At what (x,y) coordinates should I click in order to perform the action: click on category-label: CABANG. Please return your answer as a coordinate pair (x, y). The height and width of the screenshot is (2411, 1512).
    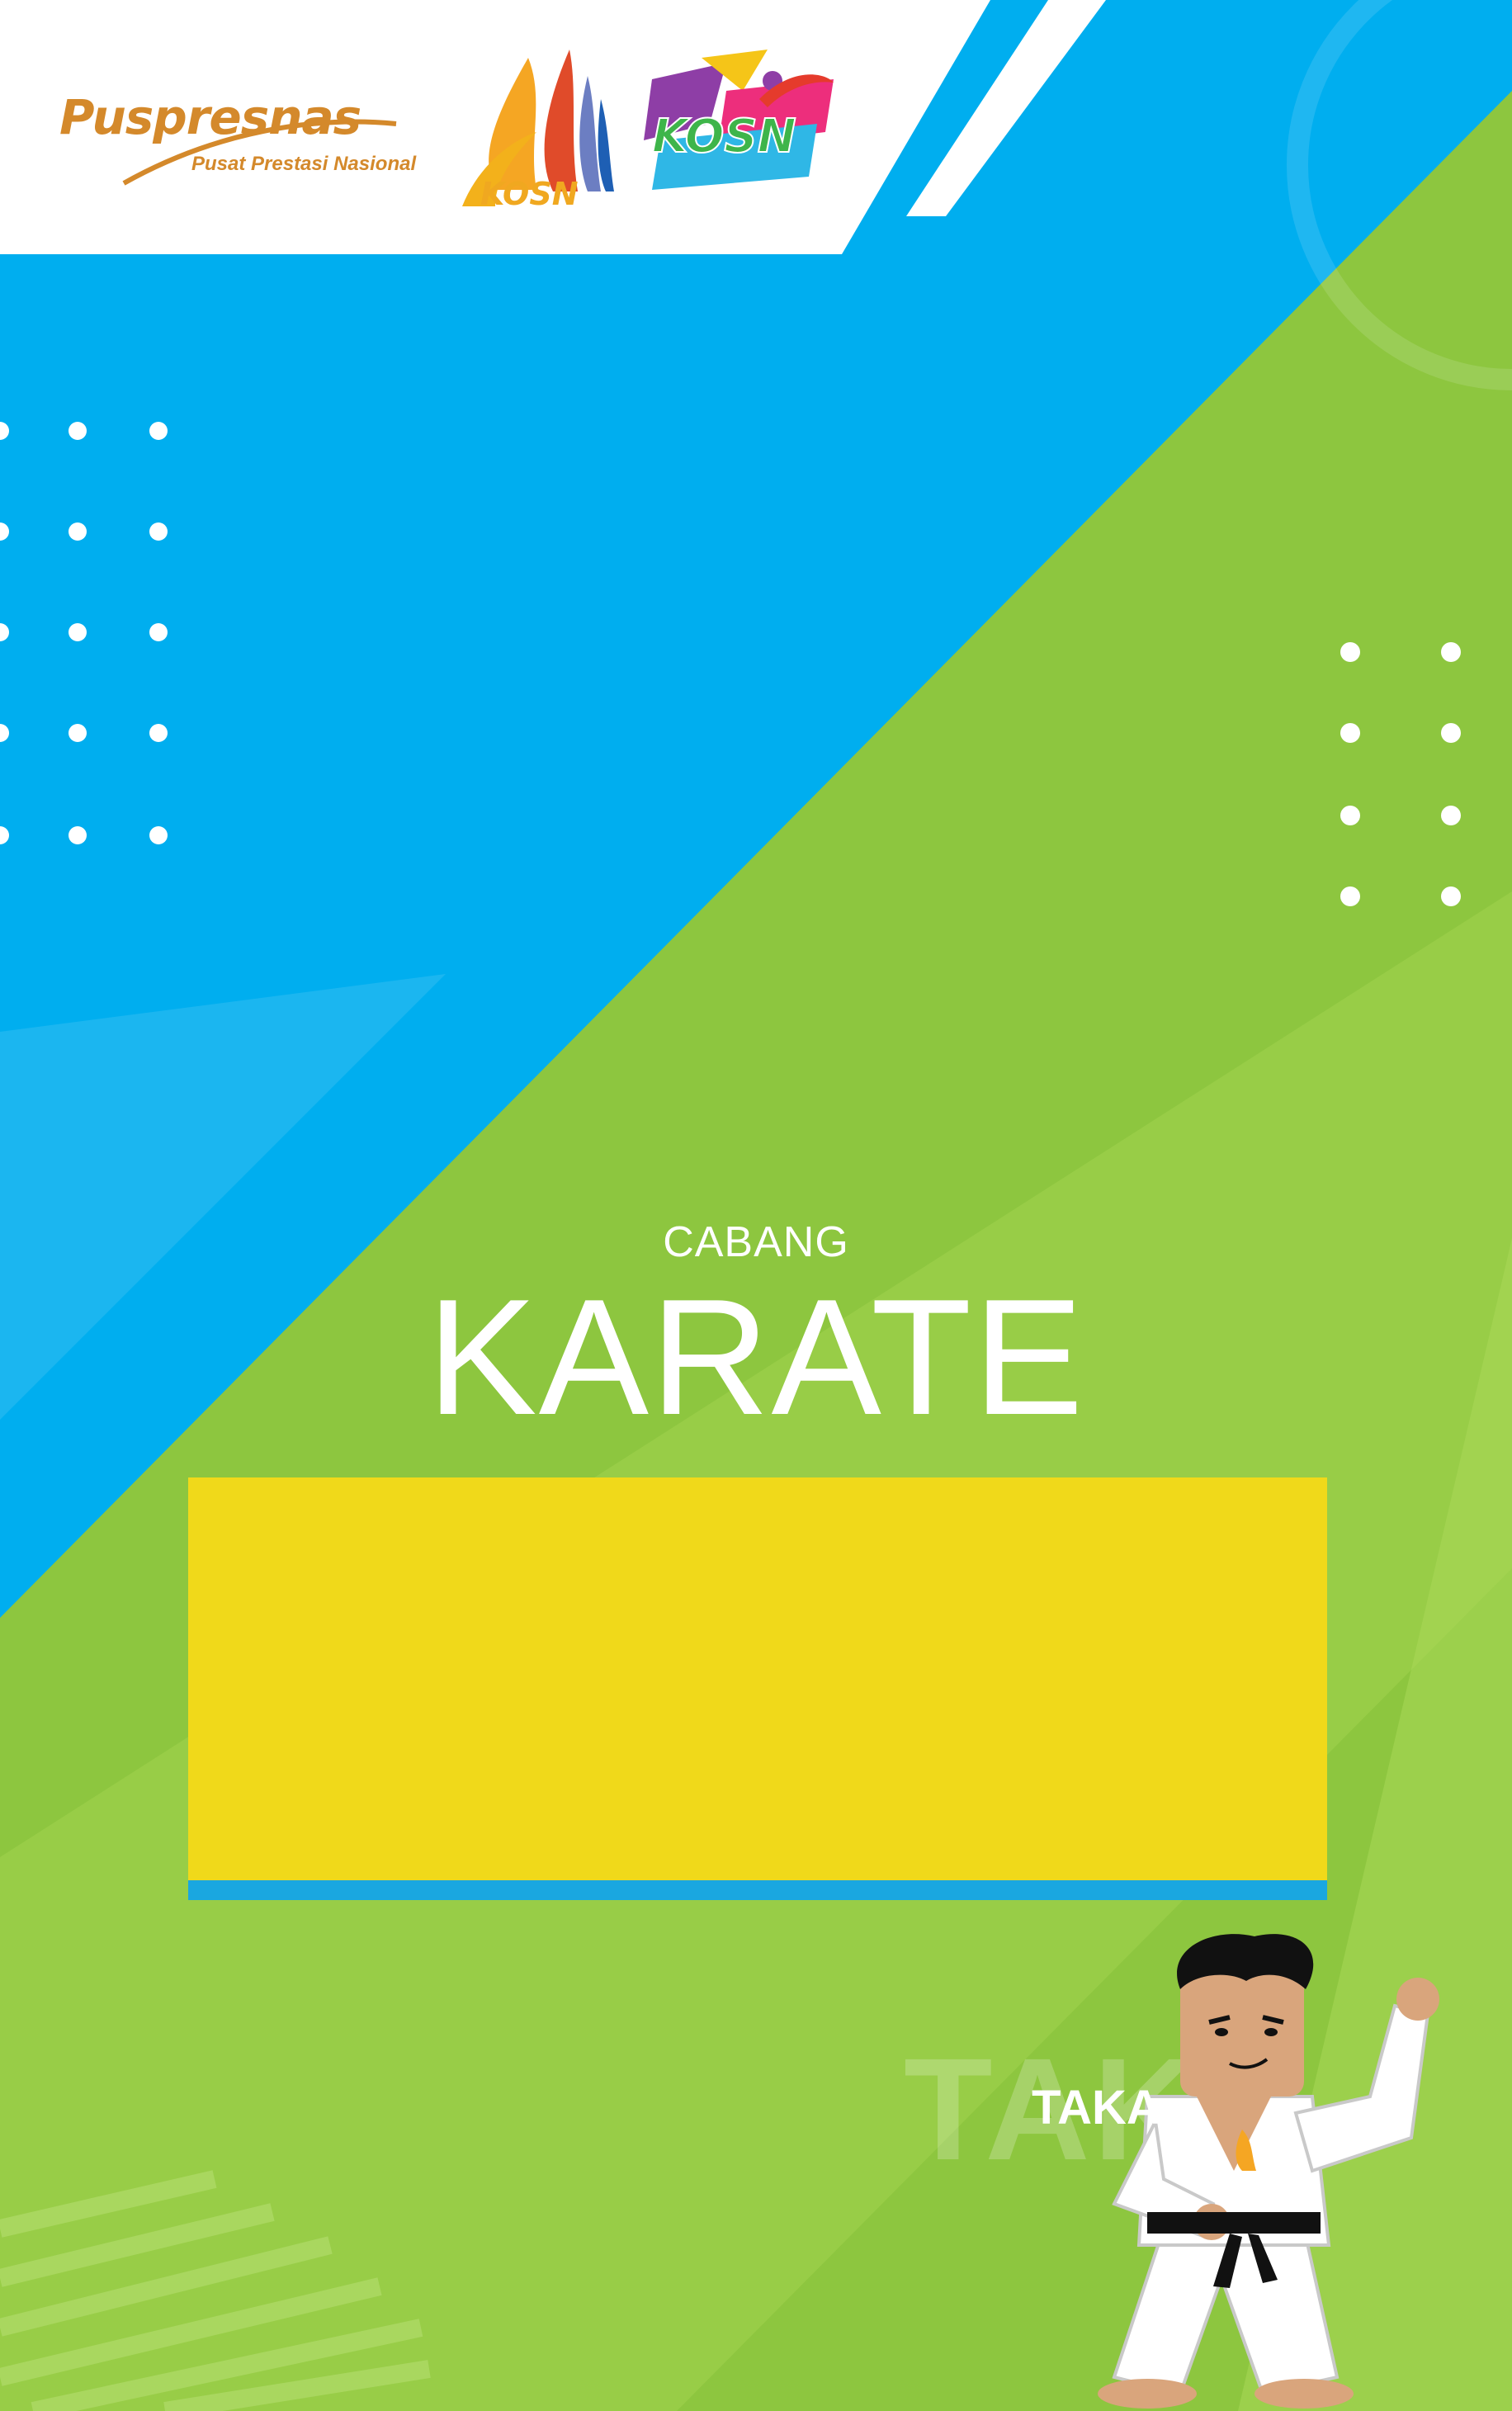
    Looking at the image, I should click on (756, 1242).